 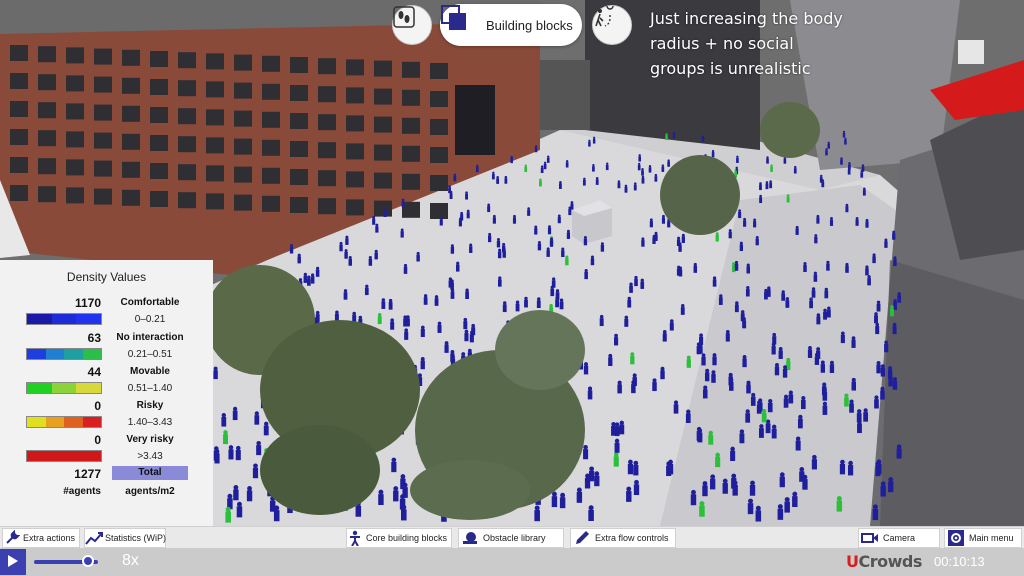 What do you see at coordinates (890, 561) in the screenshot?
I see `logo-crowds: Crowds` at bounding box center [890, 561].